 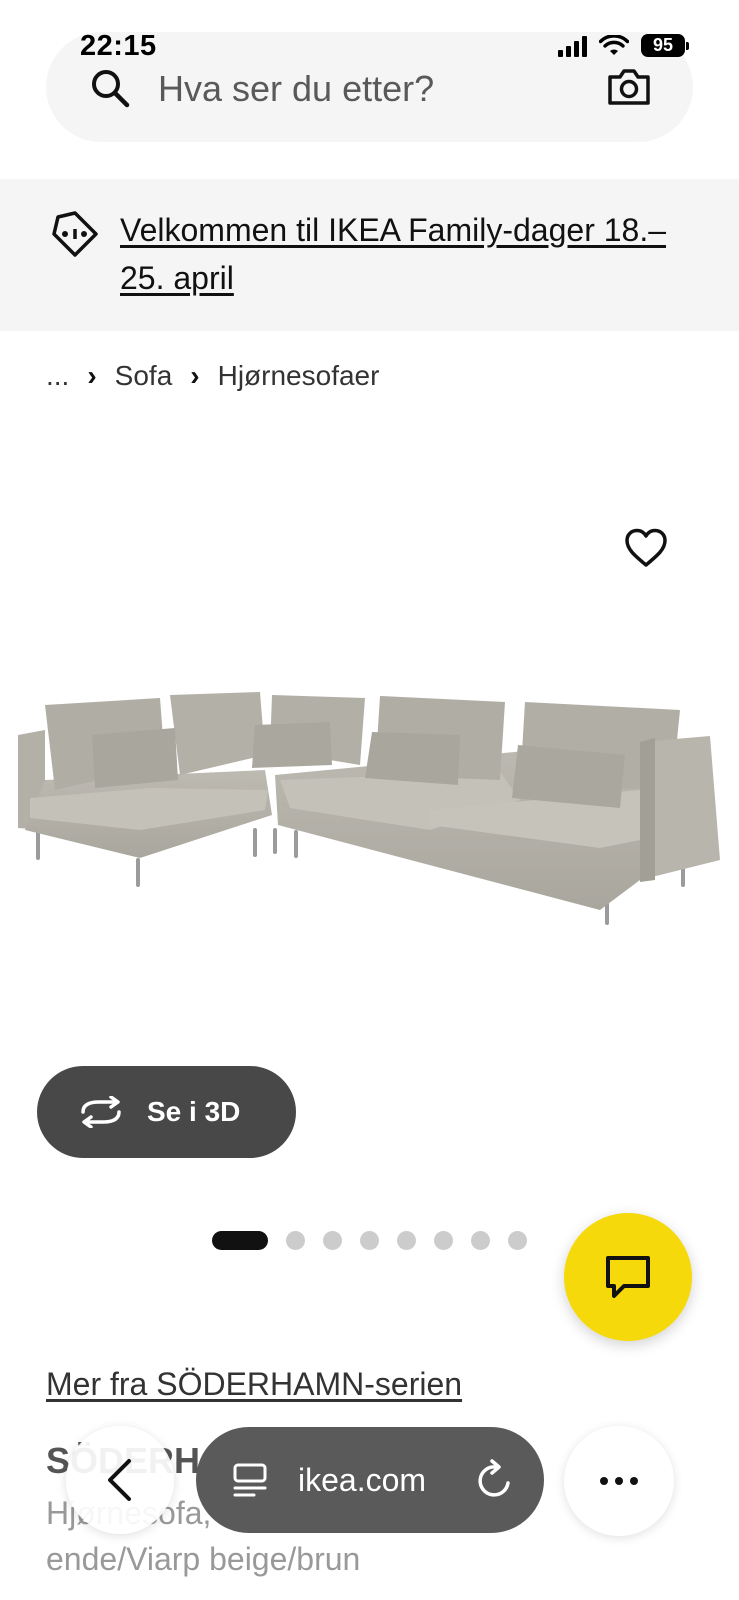 I want to click on view-3d-button: Se i 3D, so click(x=166, y=1112).